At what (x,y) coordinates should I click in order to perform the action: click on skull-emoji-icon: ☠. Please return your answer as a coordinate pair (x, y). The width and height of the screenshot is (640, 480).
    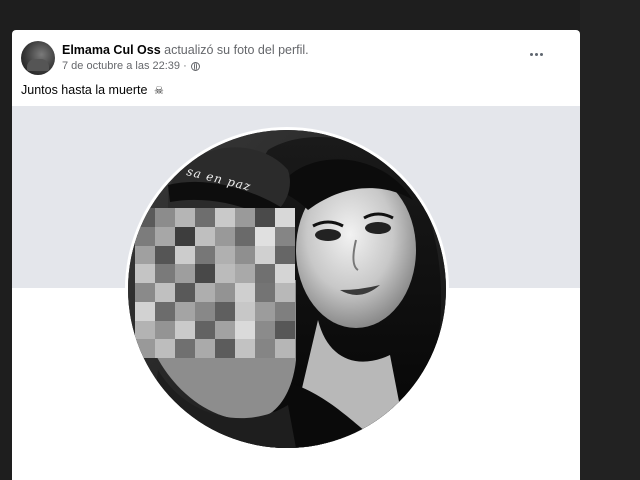
    Looking at the image, I should click on (158, 91).